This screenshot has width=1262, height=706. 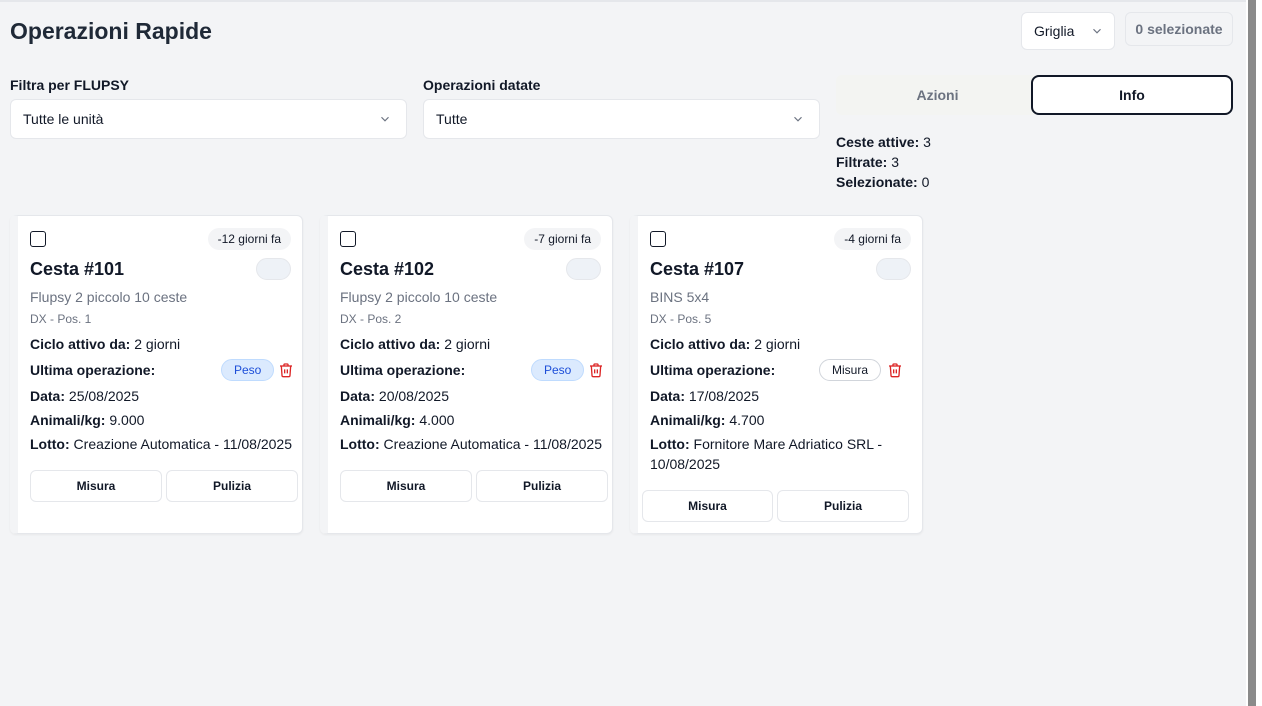 What do you see at coordinates (387, 269) in the screenshot?
I see `card-title: Cesta #102` at bounding box center [387, 269].